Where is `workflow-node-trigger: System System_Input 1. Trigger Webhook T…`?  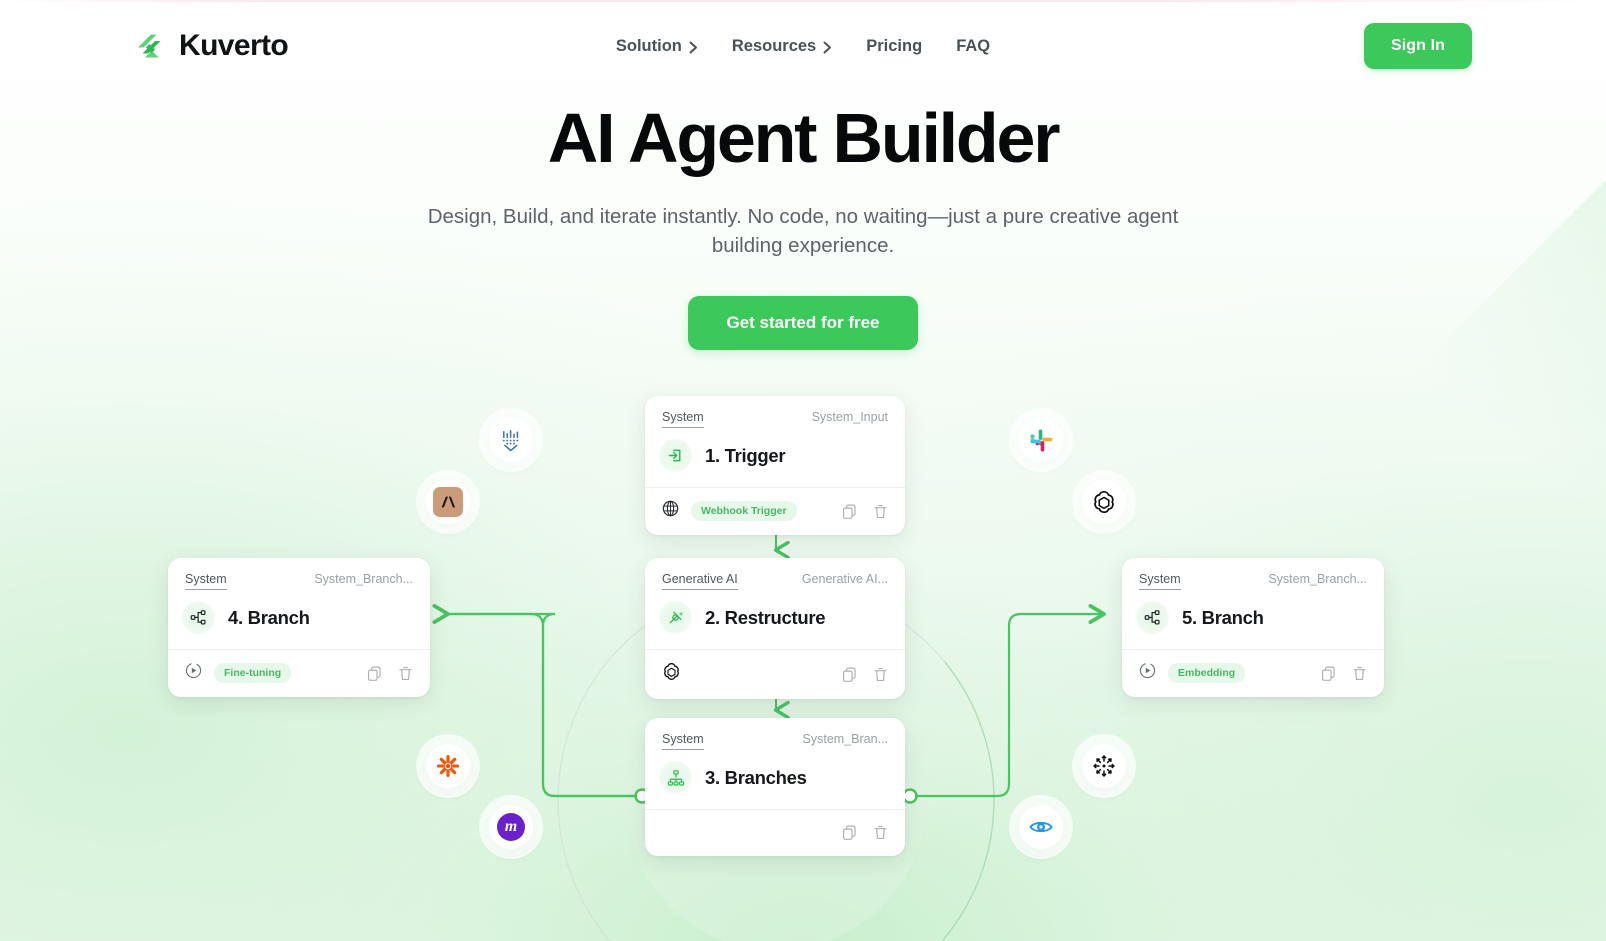 workflow-node-trigger: System System_Input 1. Trigger Webhook T… is located at coordinates (775, 465).